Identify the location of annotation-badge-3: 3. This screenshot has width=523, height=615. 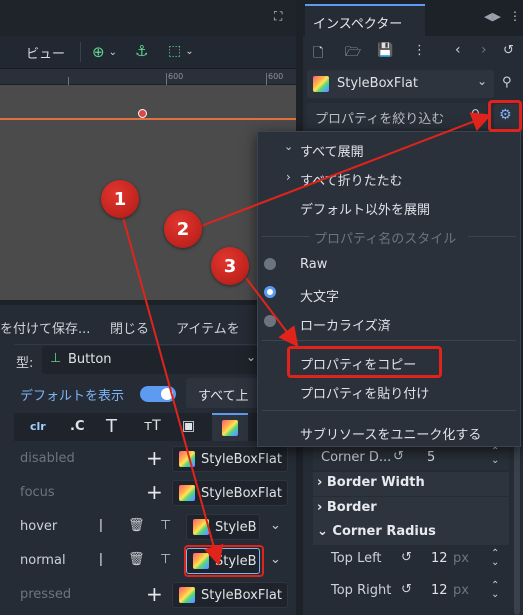
(230, 266).